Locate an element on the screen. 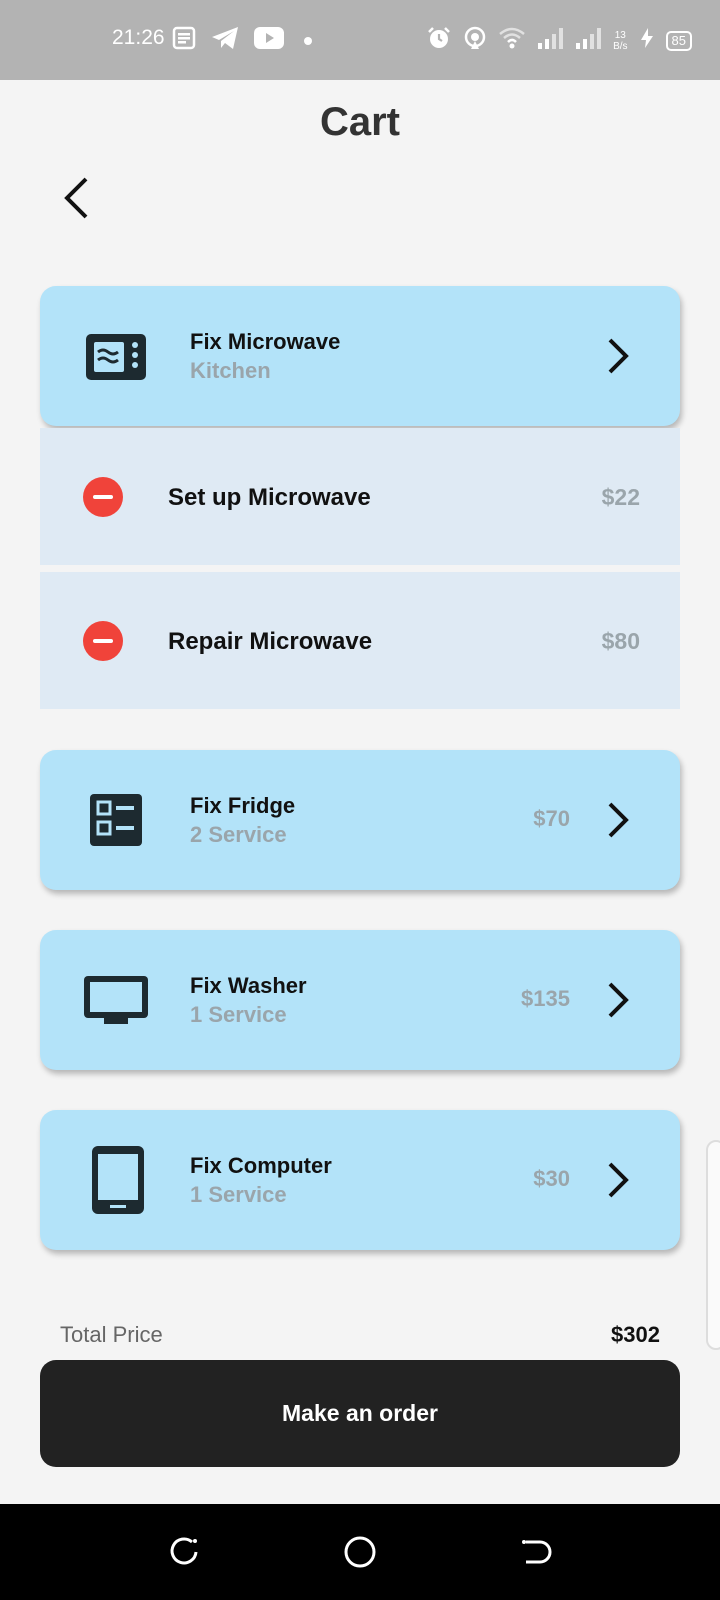 The width and height of the screenshot is (720, 1600). microwave-icon is located at coordinates (116, 357).